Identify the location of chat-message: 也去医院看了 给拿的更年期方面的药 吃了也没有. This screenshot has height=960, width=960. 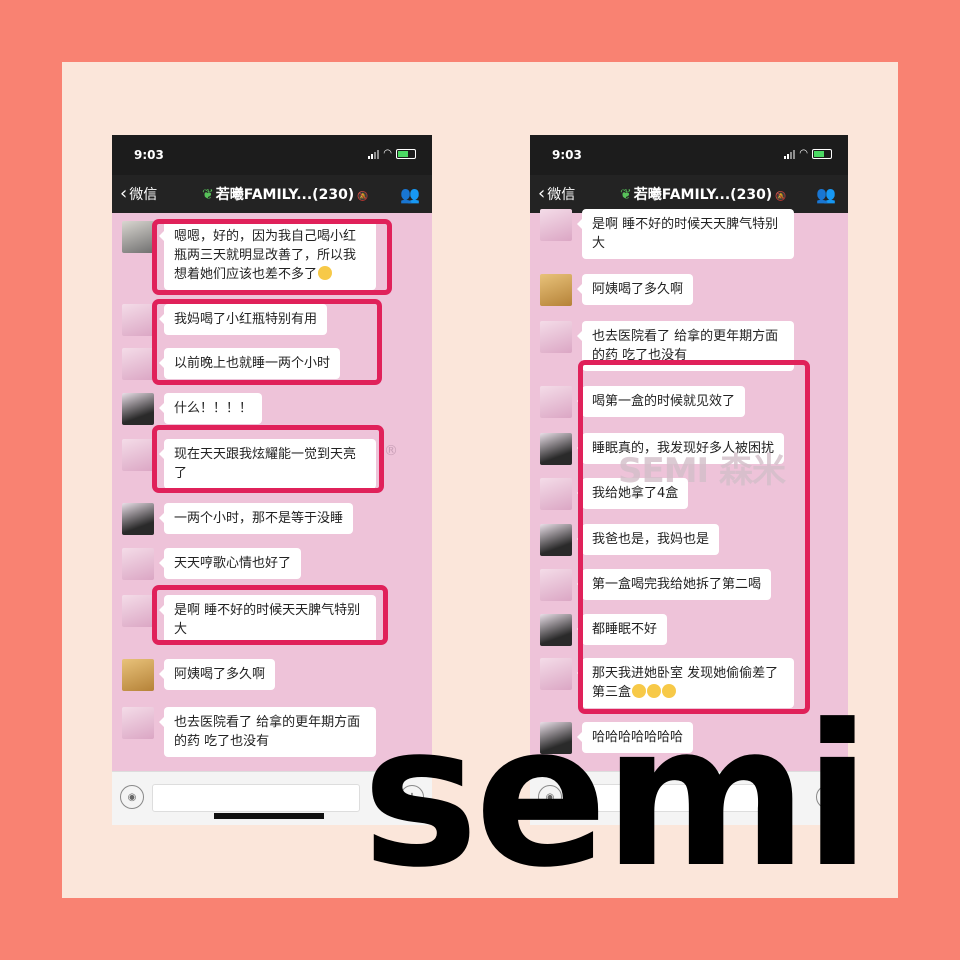
(244, 732).